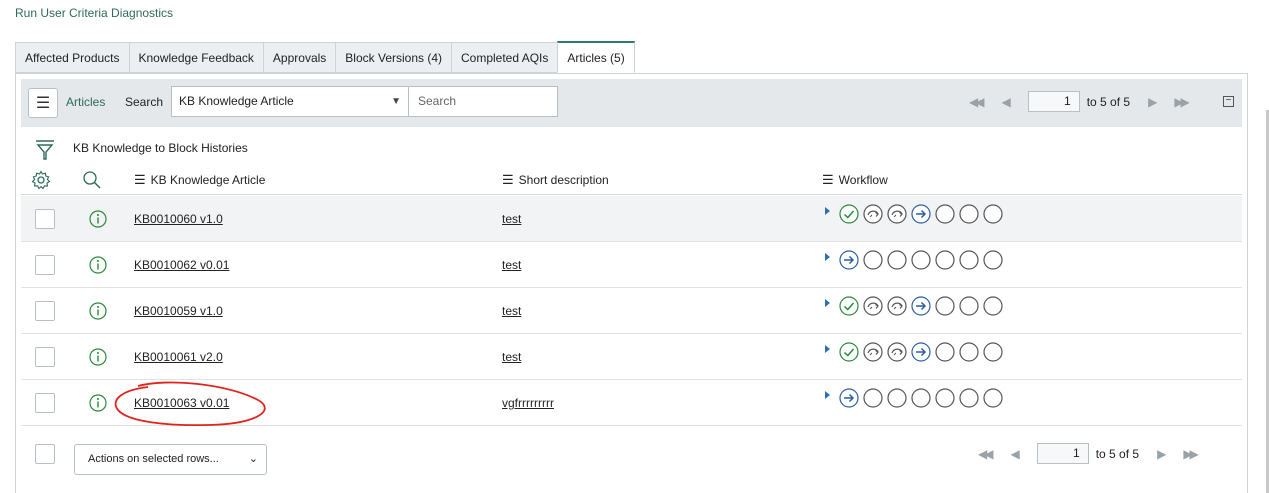 The image size is (1269, 493). What do you see at coordinates (631, 148) in the screenshot?
I see `breadcrumb: KB Knowledge to Block Histories` at bounding box center [631, 148].